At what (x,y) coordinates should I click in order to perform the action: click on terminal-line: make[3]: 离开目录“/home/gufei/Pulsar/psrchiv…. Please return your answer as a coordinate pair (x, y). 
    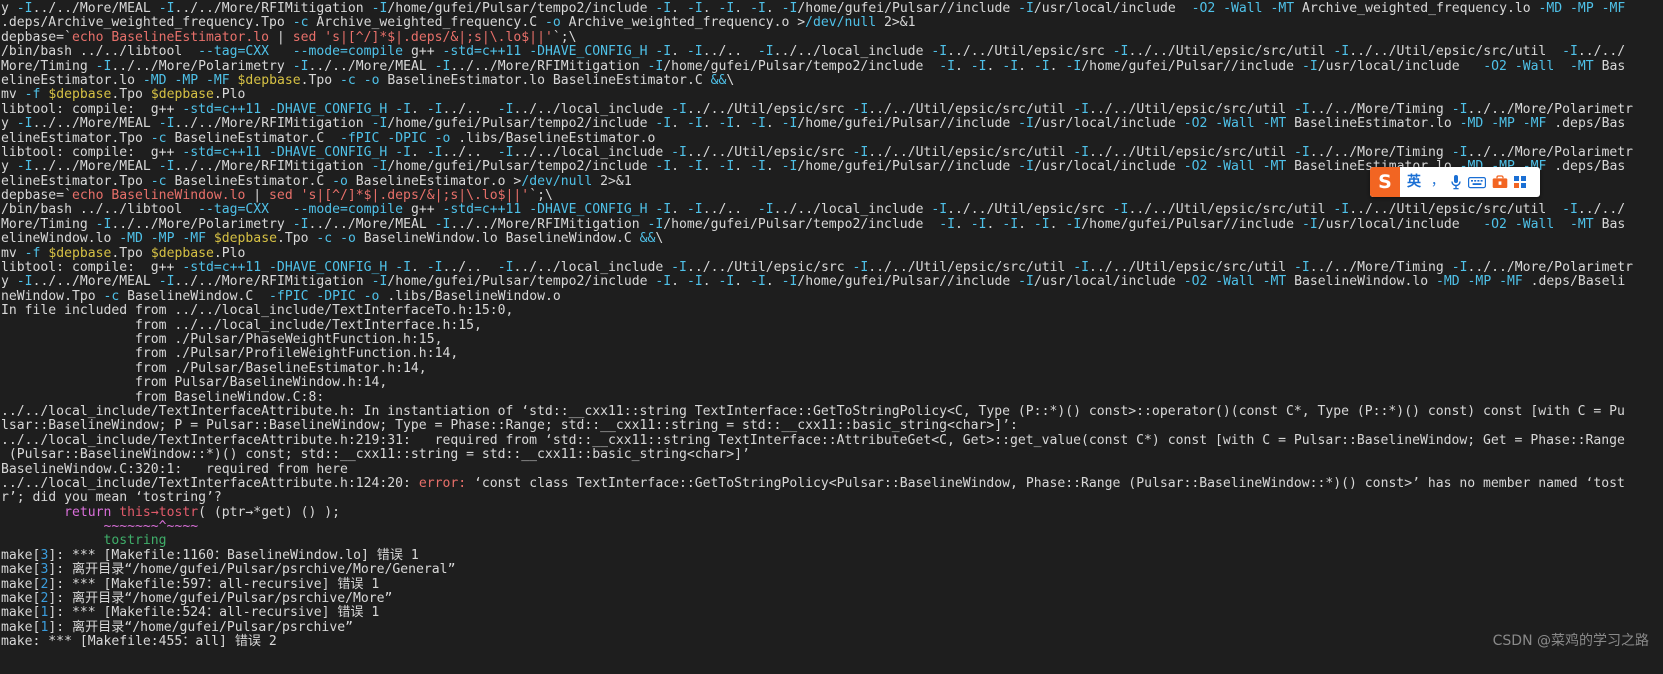
    Looking at the image, I should click on (228, 570).